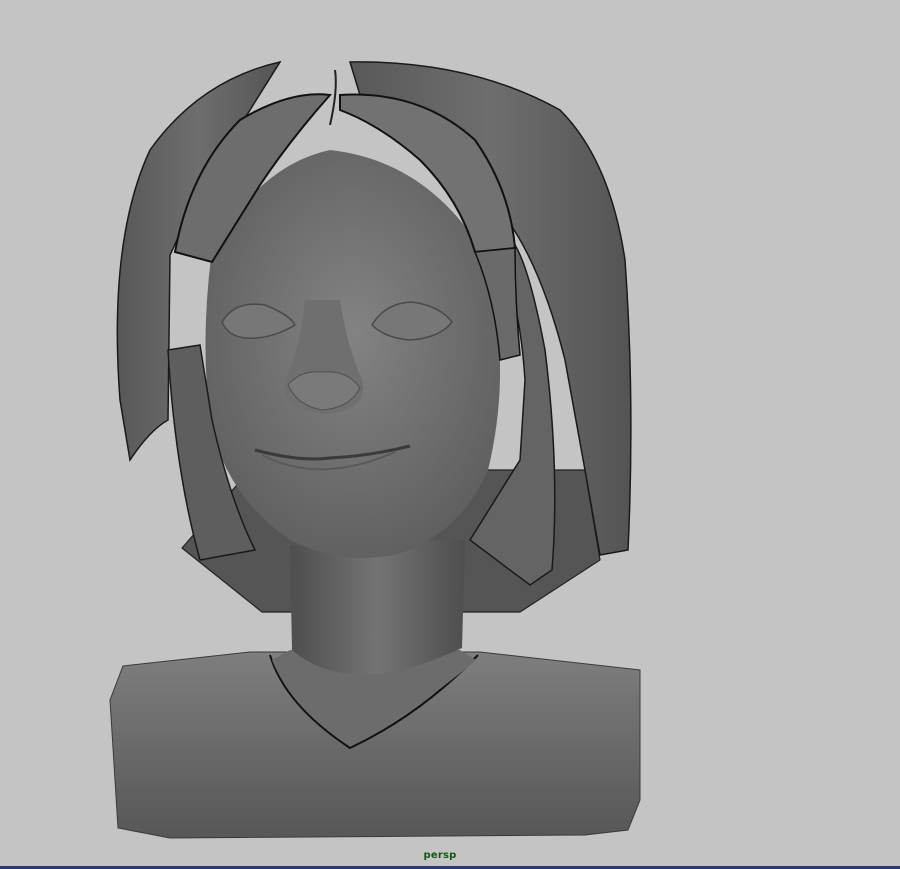  What do you see at coordinates (440, 855) in the screenshot?
I see `camera-label: persp` at bounding box center [440, 855].